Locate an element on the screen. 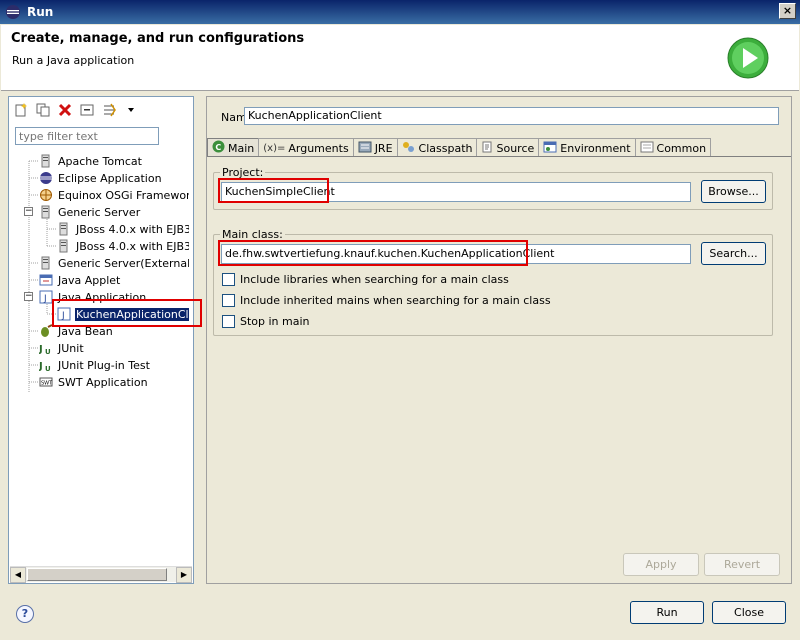 The height and width of the screenshot is (640, 800). name-field: KuchenApplicationClient is located at coordinates (511, 116).